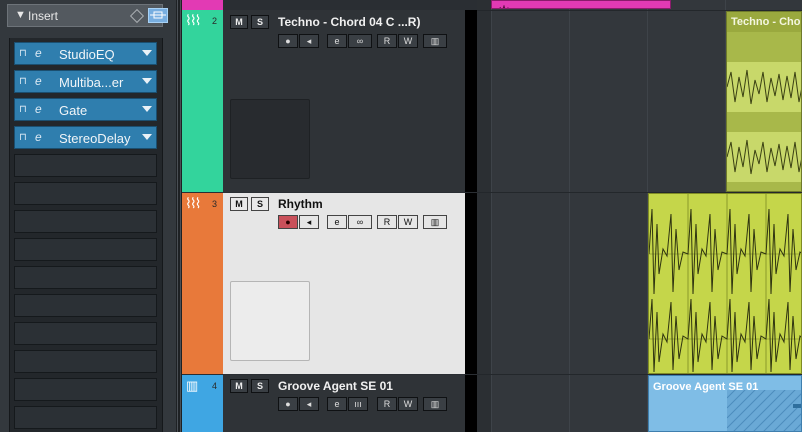 The image size is (802, 432). Describe the element at coordinates (91, 82) in the screenshot. I see `slot-plugin-name: Multiba...er` at that location.